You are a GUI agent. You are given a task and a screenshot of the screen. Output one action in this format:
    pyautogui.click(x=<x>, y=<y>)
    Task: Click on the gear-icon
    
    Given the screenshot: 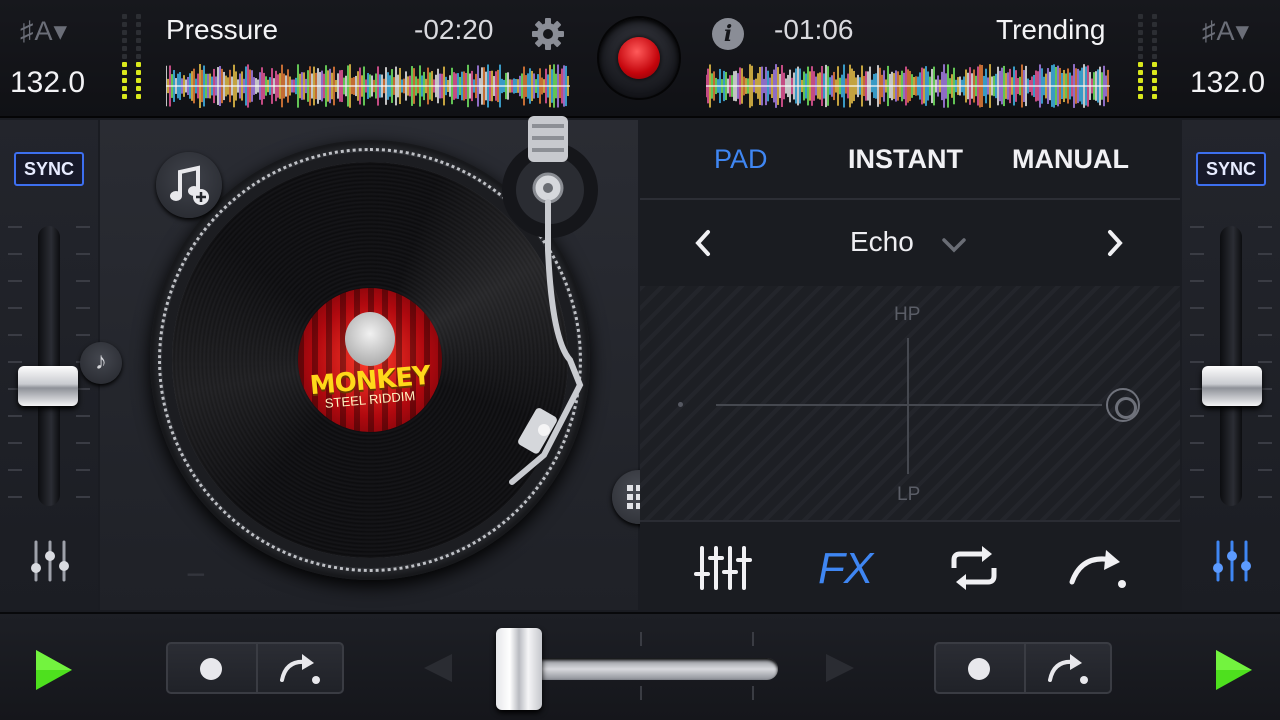 What is the action you would take?
    pyautogui.click(x=548, y=34)
    